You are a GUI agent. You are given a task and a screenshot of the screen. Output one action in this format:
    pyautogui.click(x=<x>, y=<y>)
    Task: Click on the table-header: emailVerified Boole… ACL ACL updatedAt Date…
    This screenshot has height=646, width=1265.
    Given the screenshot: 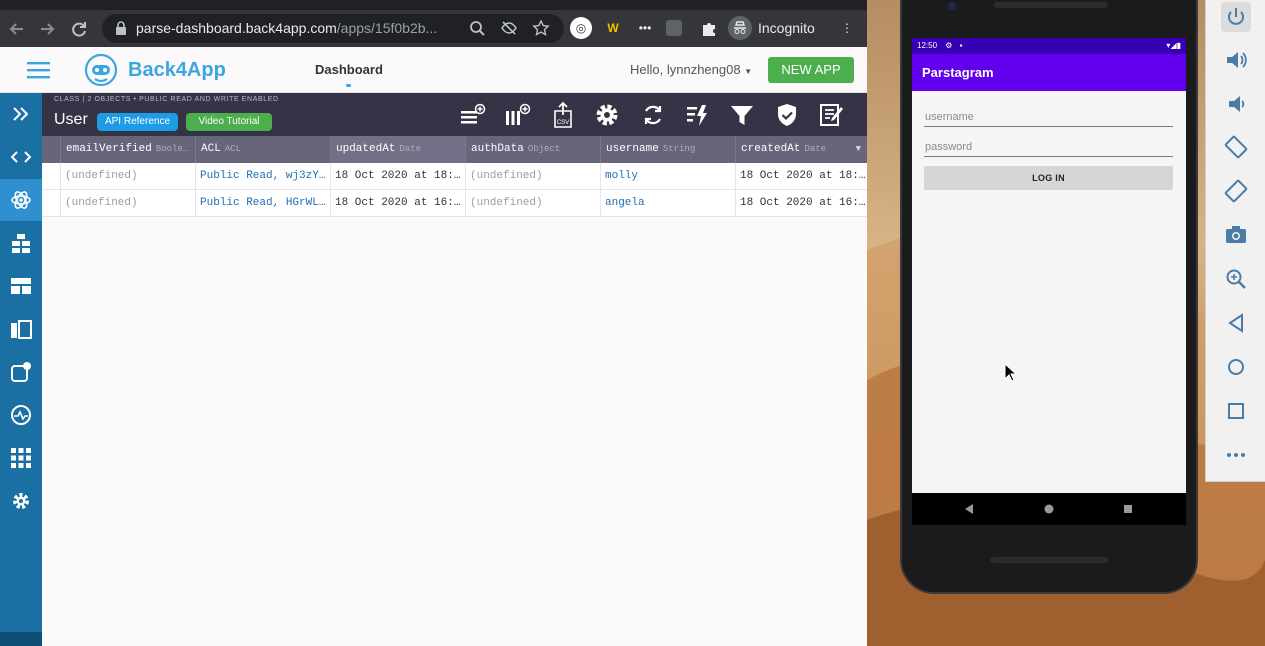 What is the action you would take?
    pyautogui.click(x=454, y=149)
    